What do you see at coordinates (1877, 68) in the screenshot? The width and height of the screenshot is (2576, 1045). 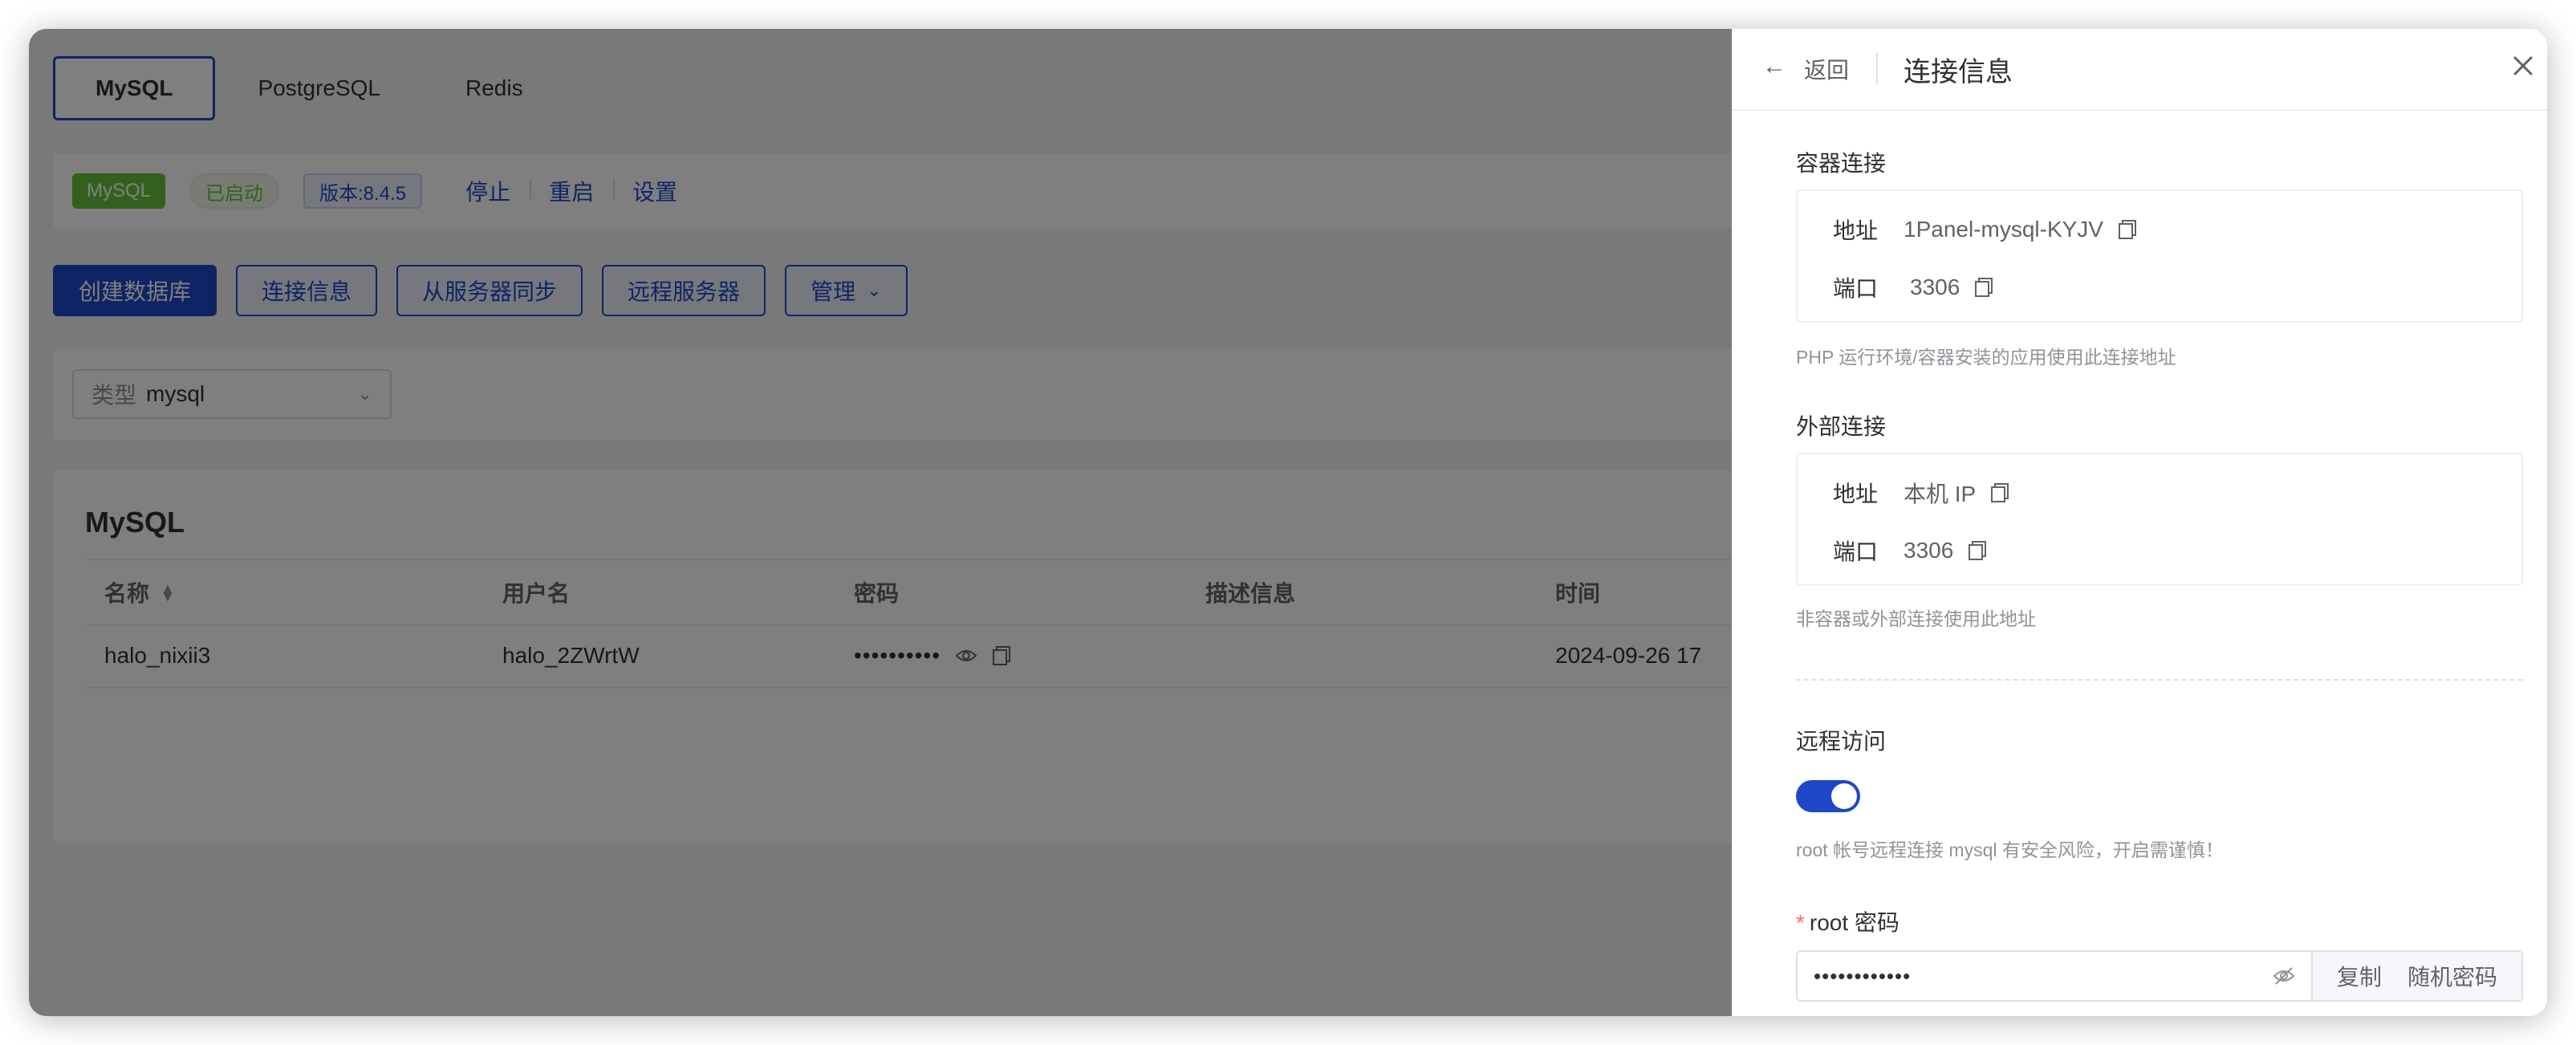 I see `header-divider` at bounding box center [1877, 68].